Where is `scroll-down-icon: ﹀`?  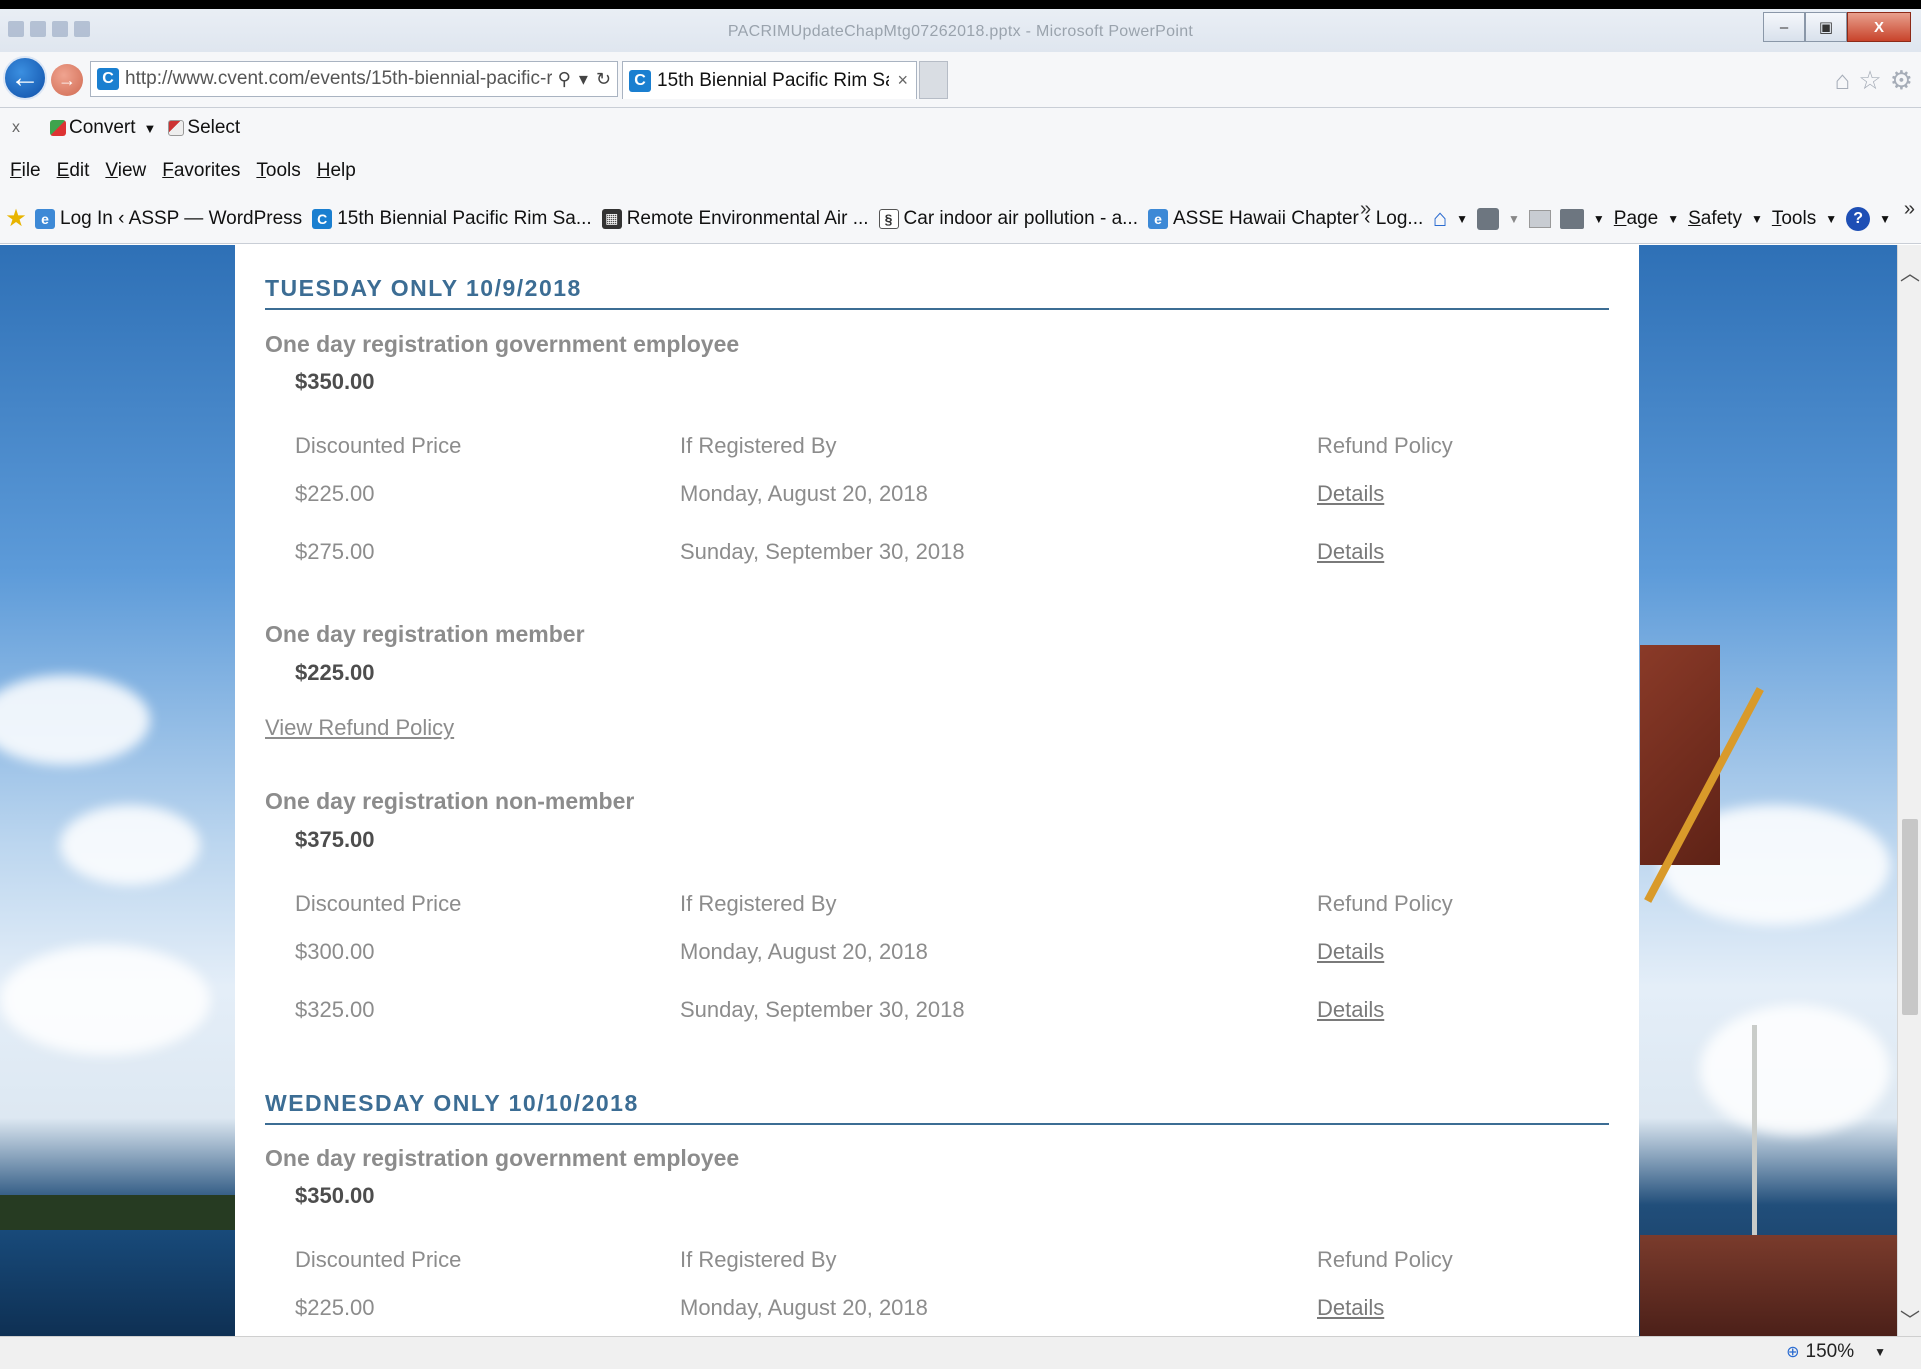
scroll-down-icon: ﹀ is located at coordinates (1909, 1318).